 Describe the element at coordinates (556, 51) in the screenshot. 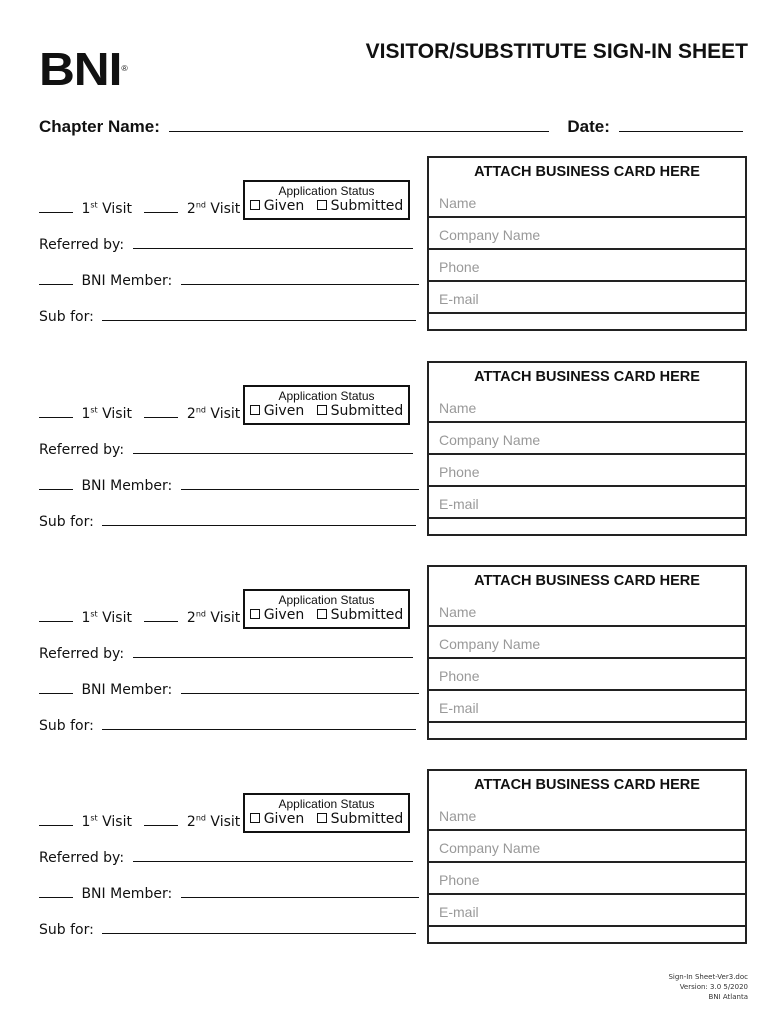

I see `page-title: VISITOR/SUBSTITUTE SIGN-IN SHEET` at that location.